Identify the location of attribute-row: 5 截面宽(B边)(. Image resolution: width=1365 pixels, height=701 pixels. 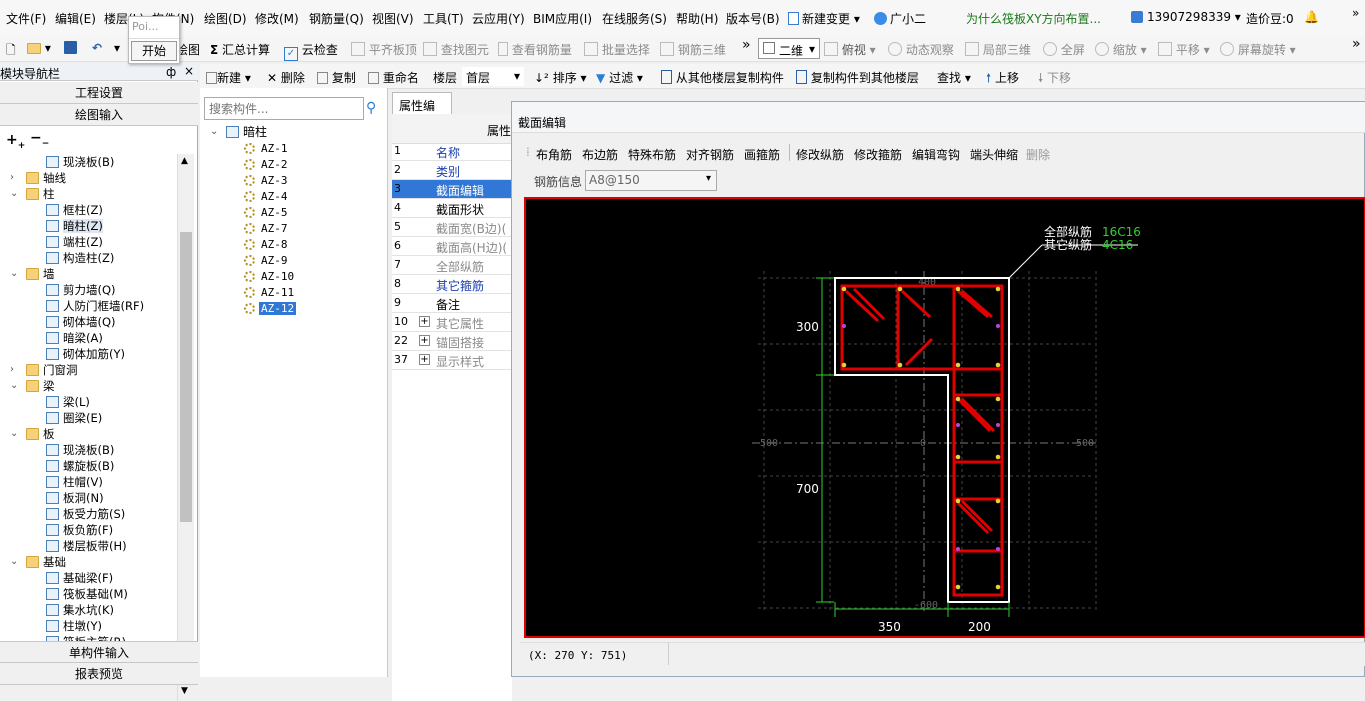
(452, 227).